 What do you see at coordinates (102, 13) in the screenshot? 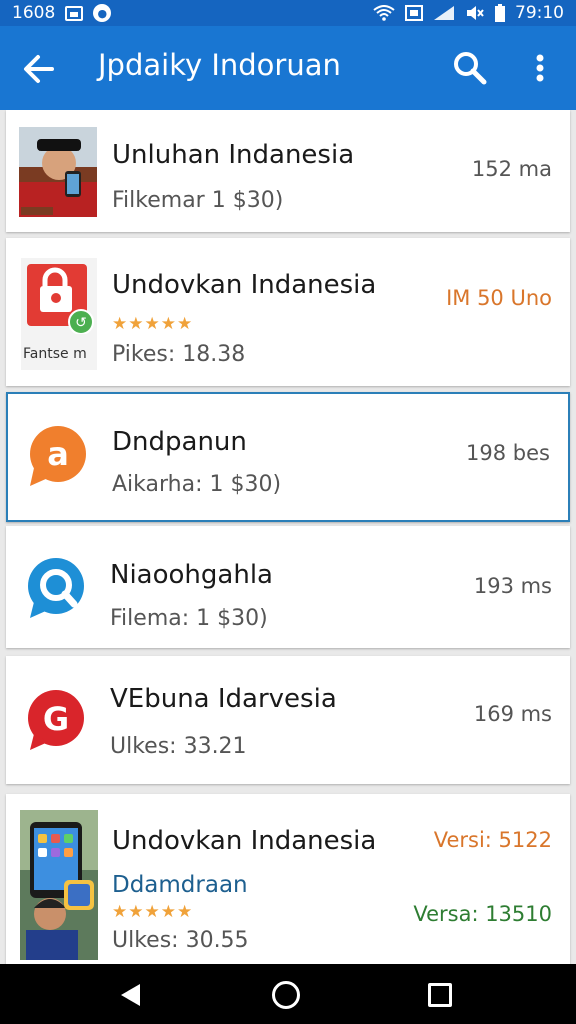
I see `notification-icon: ●` at bounding box center [102, 13].